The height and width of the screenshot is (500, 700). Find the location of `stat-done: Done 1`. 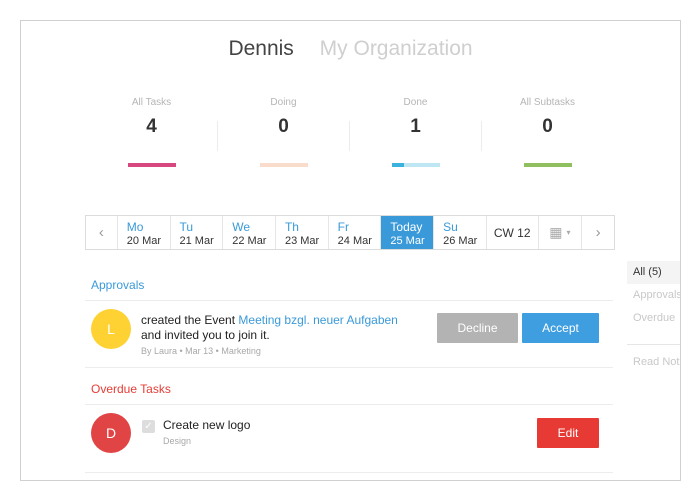

stat-done: Done 1 is located at coordinates (415, 117).